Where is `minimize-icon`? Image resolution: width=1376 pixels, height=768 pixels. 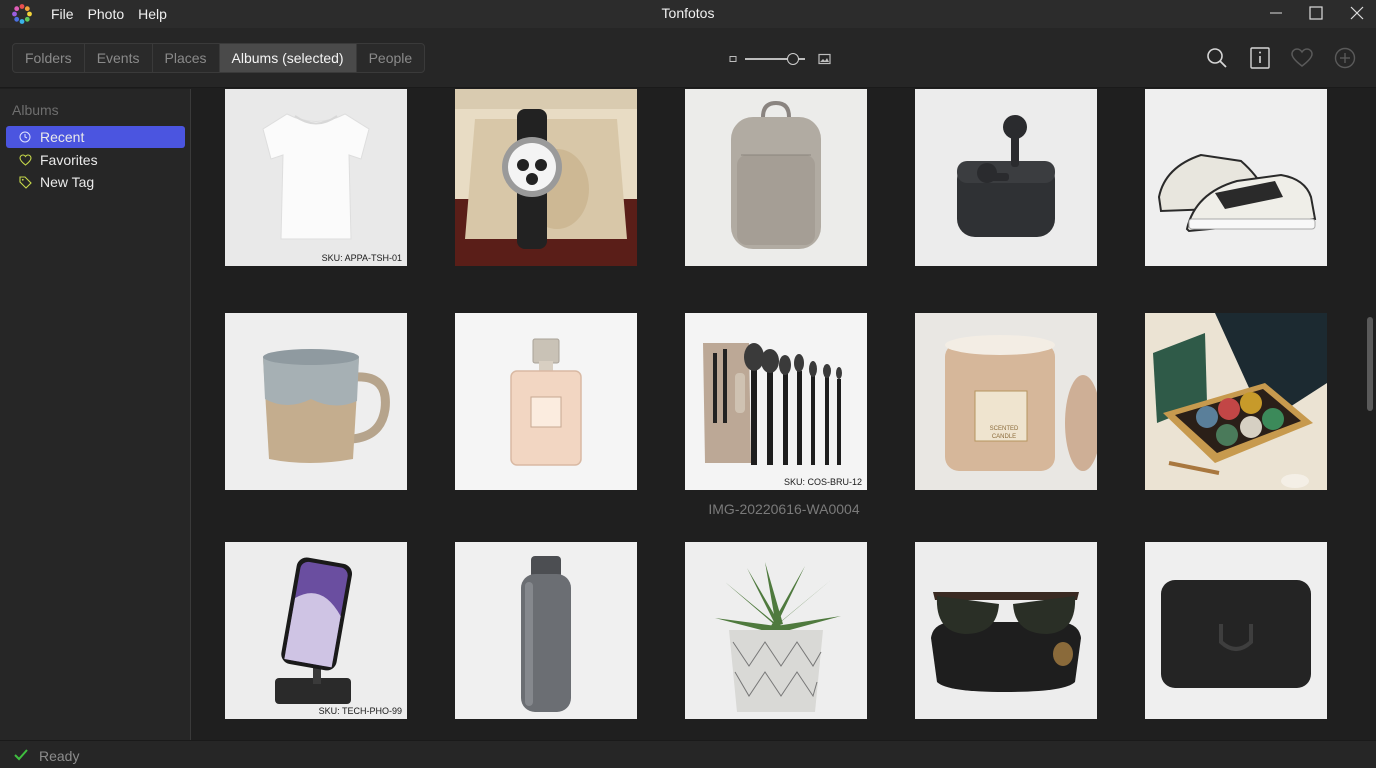 minimize-icon is located at coordinates (1276, 13).